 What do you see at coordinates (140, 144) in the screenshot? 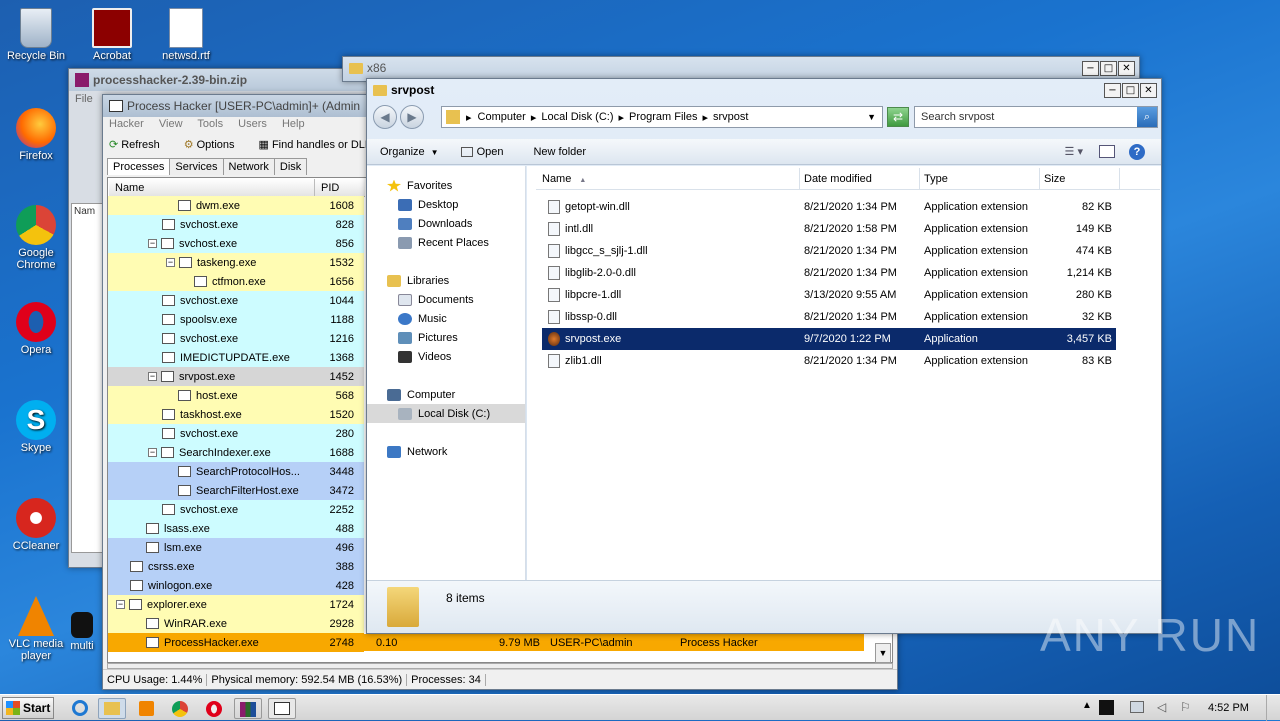
I see `refresh-button: ⟳ Refresh` at bounding box center [140, 144].